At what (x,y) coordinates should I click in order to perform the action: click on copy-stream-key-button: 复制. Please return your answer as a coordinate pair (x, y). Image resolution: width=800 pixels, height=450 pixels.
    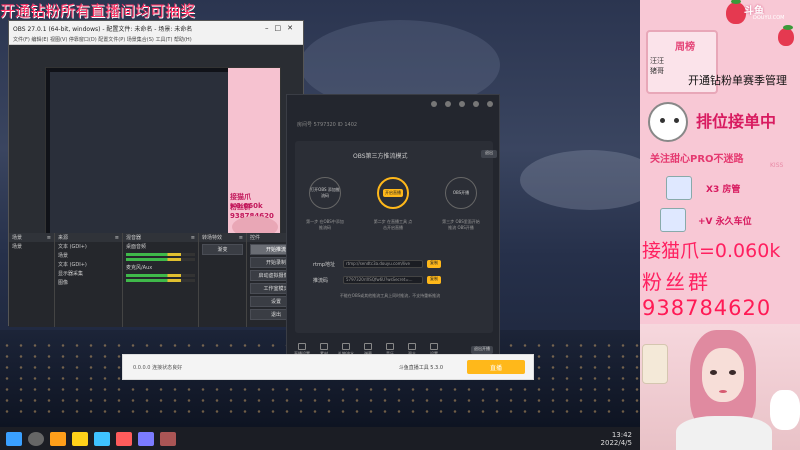
    Looking at the image, I should click on (434, 280).